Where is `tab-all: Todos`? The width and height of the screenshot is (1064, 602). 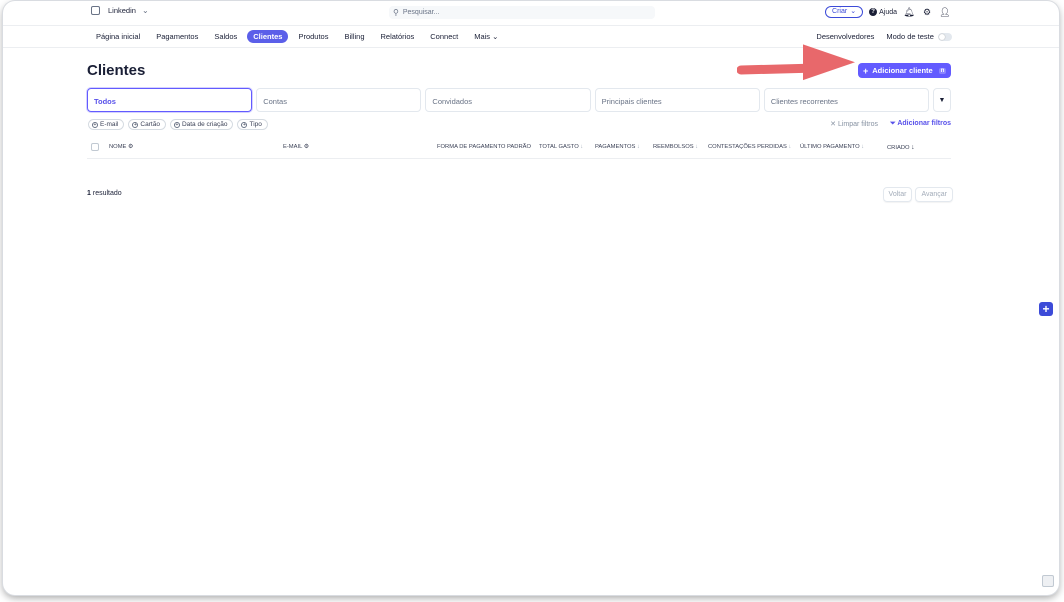 tab-all: Todos is located at coordinates (170, 100).